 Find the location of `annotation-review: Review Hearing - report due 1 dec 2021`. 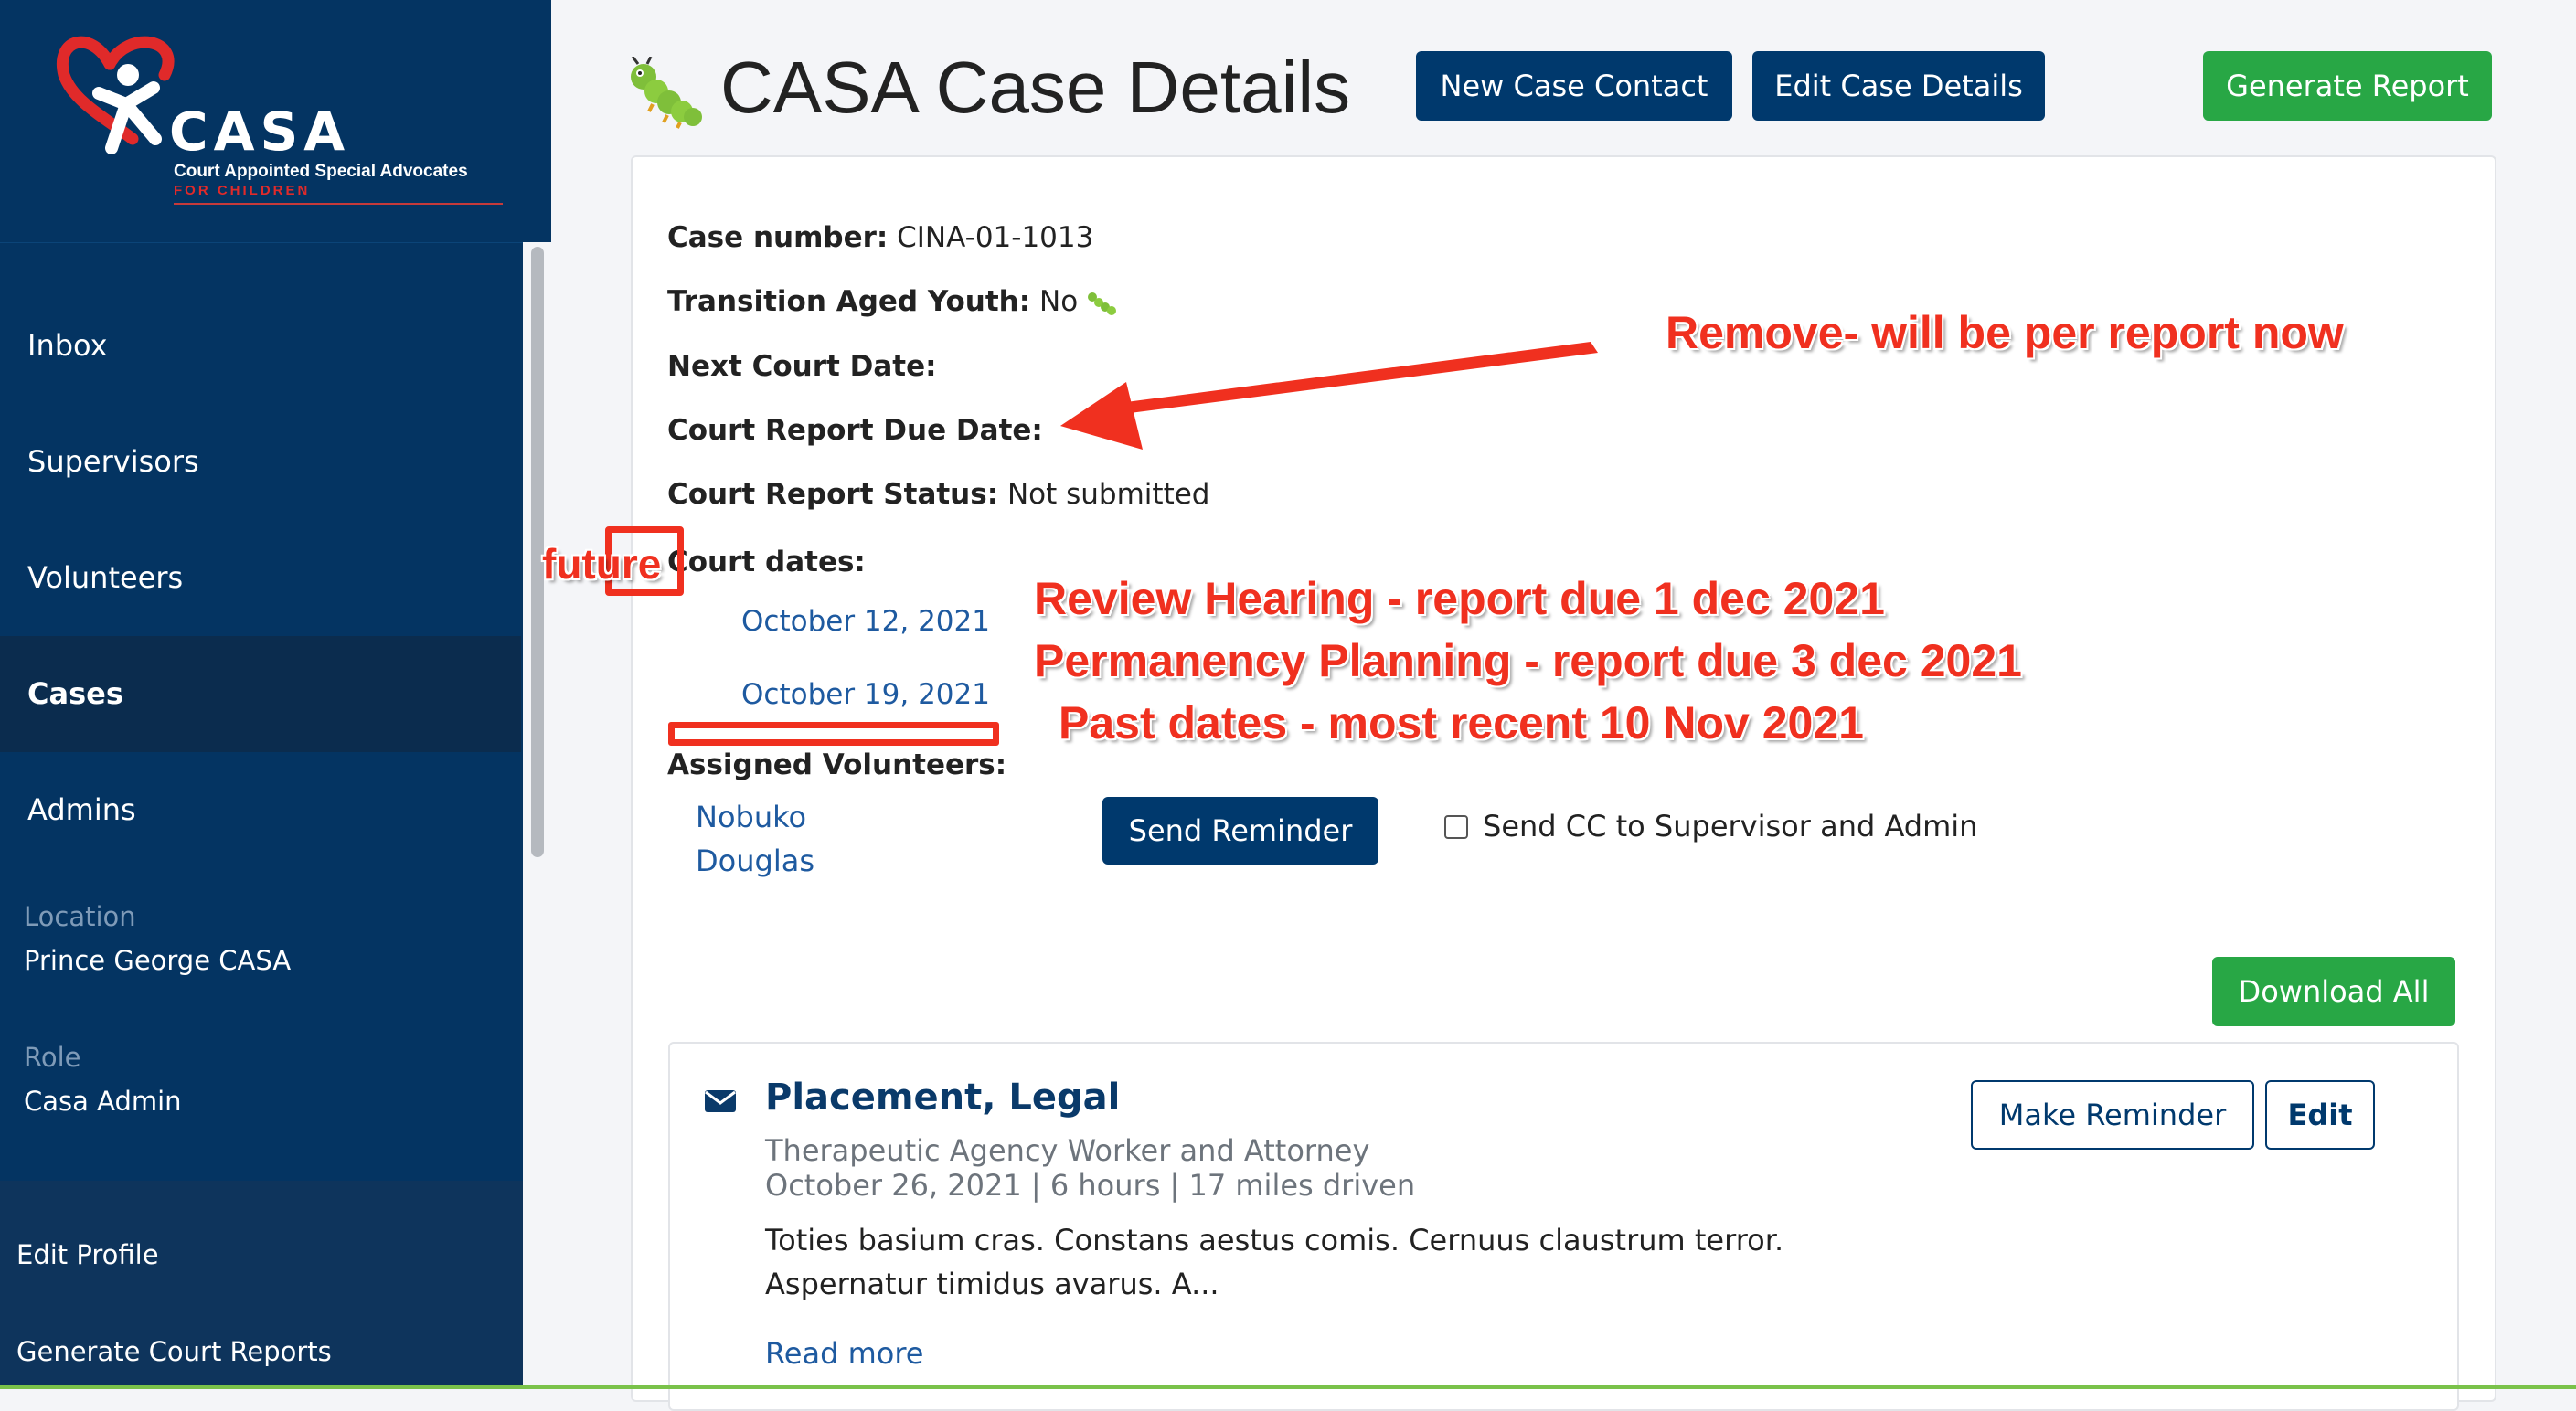

annotation-review: Review Hearing - report due 1 dec 2021 is located at coordinates (1459, 598).